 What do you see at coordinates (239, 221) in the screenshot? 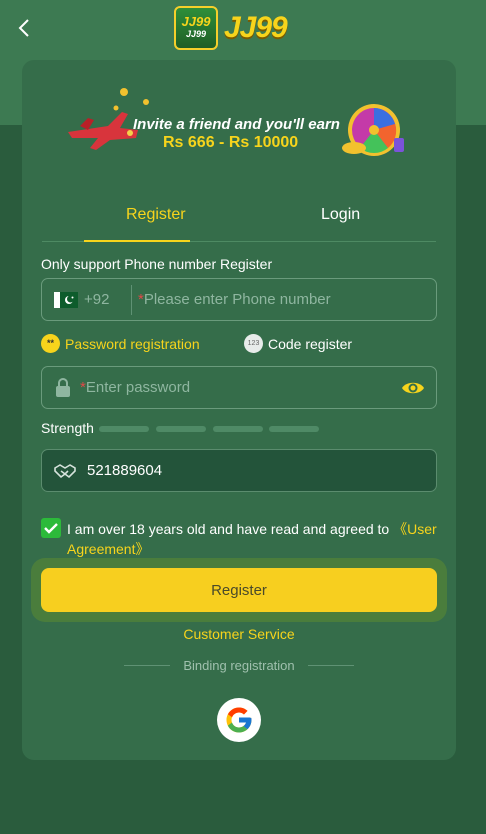
I see `auth-tabs: Register Login` at bounding box center [239, 221].